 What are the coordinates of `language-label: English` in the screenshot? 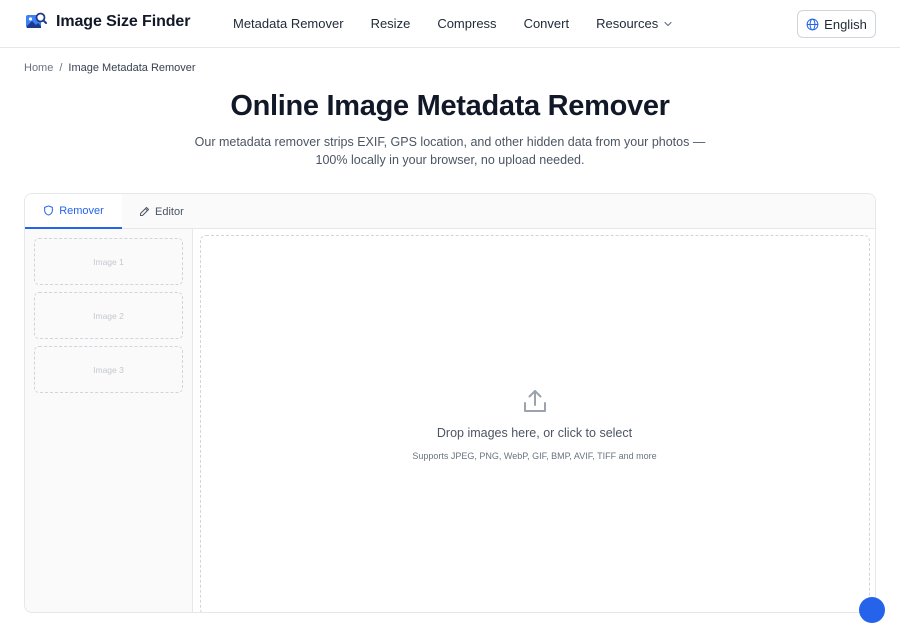 It's located at (845, 24).